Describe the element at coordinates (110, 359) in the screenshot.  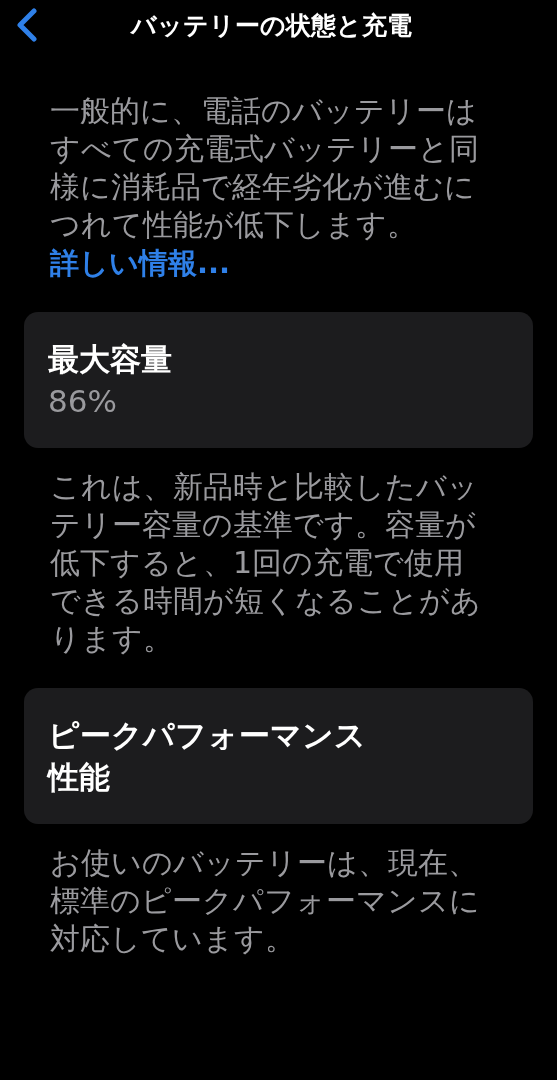
I see `section-title: 最大容量` at that location.